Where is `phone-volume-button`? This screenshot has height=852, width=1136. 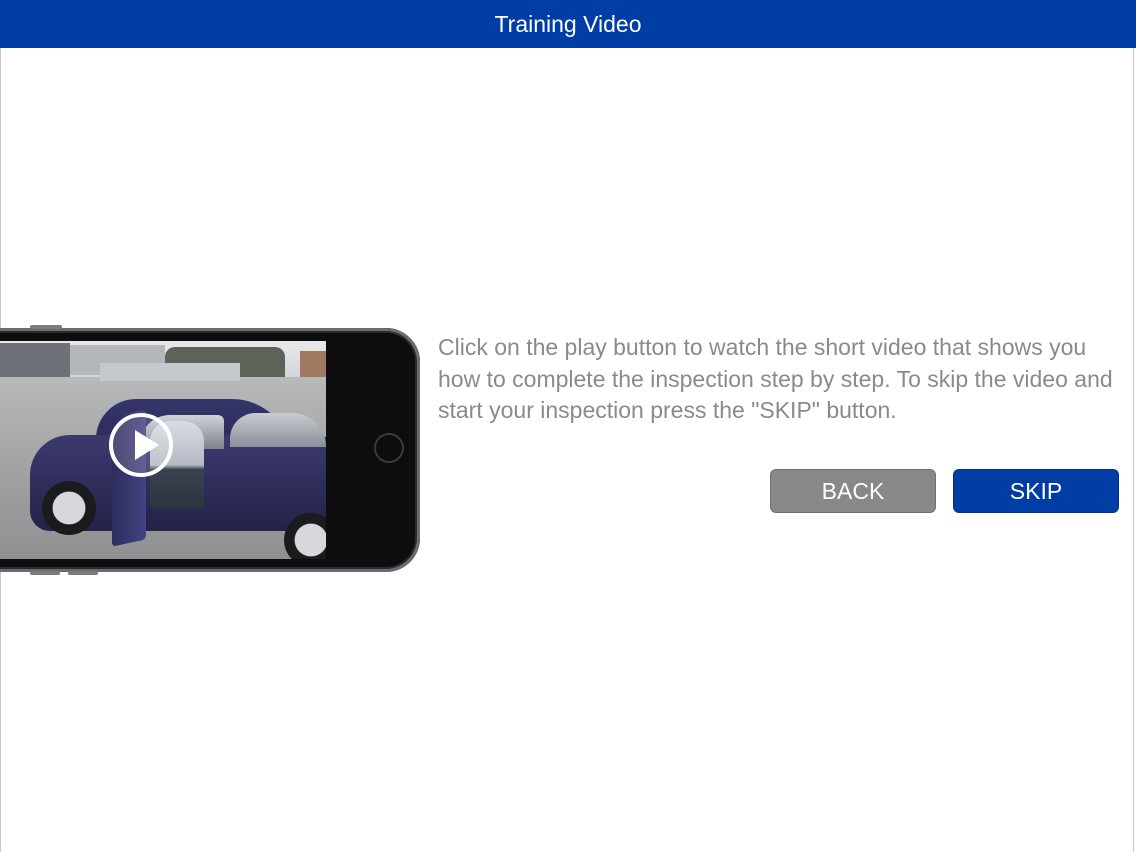
phone-volume-button is located at coordinates (46, 327).